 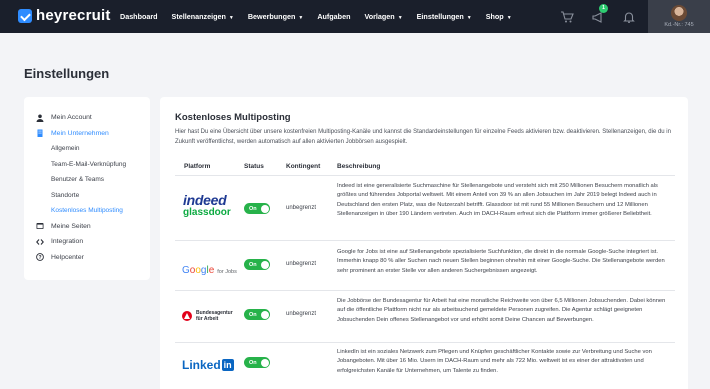 I want to click on nav-einstellungen: Einstellungen ▼, so click(x=444, y=16).